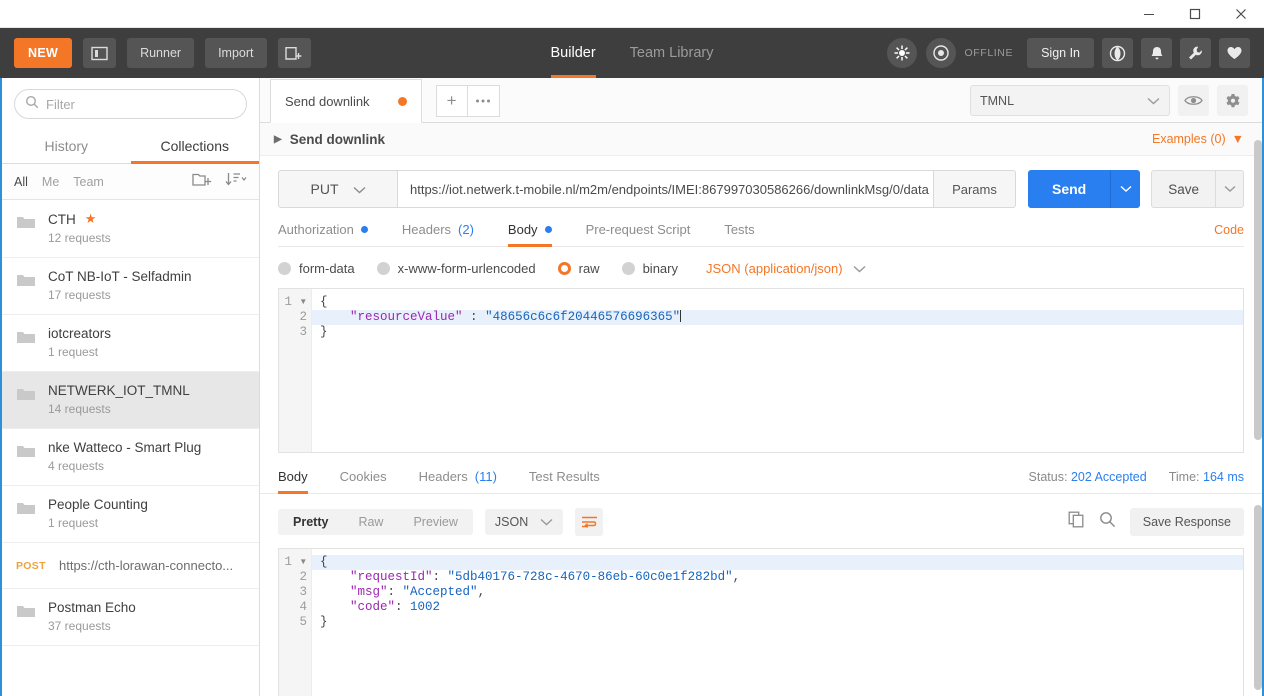 The height and width of the screenshot is (696, 1264). Describe the element at coordinates (649, 268) in the screenshot. I see `body-type-binary: binary` at that location.